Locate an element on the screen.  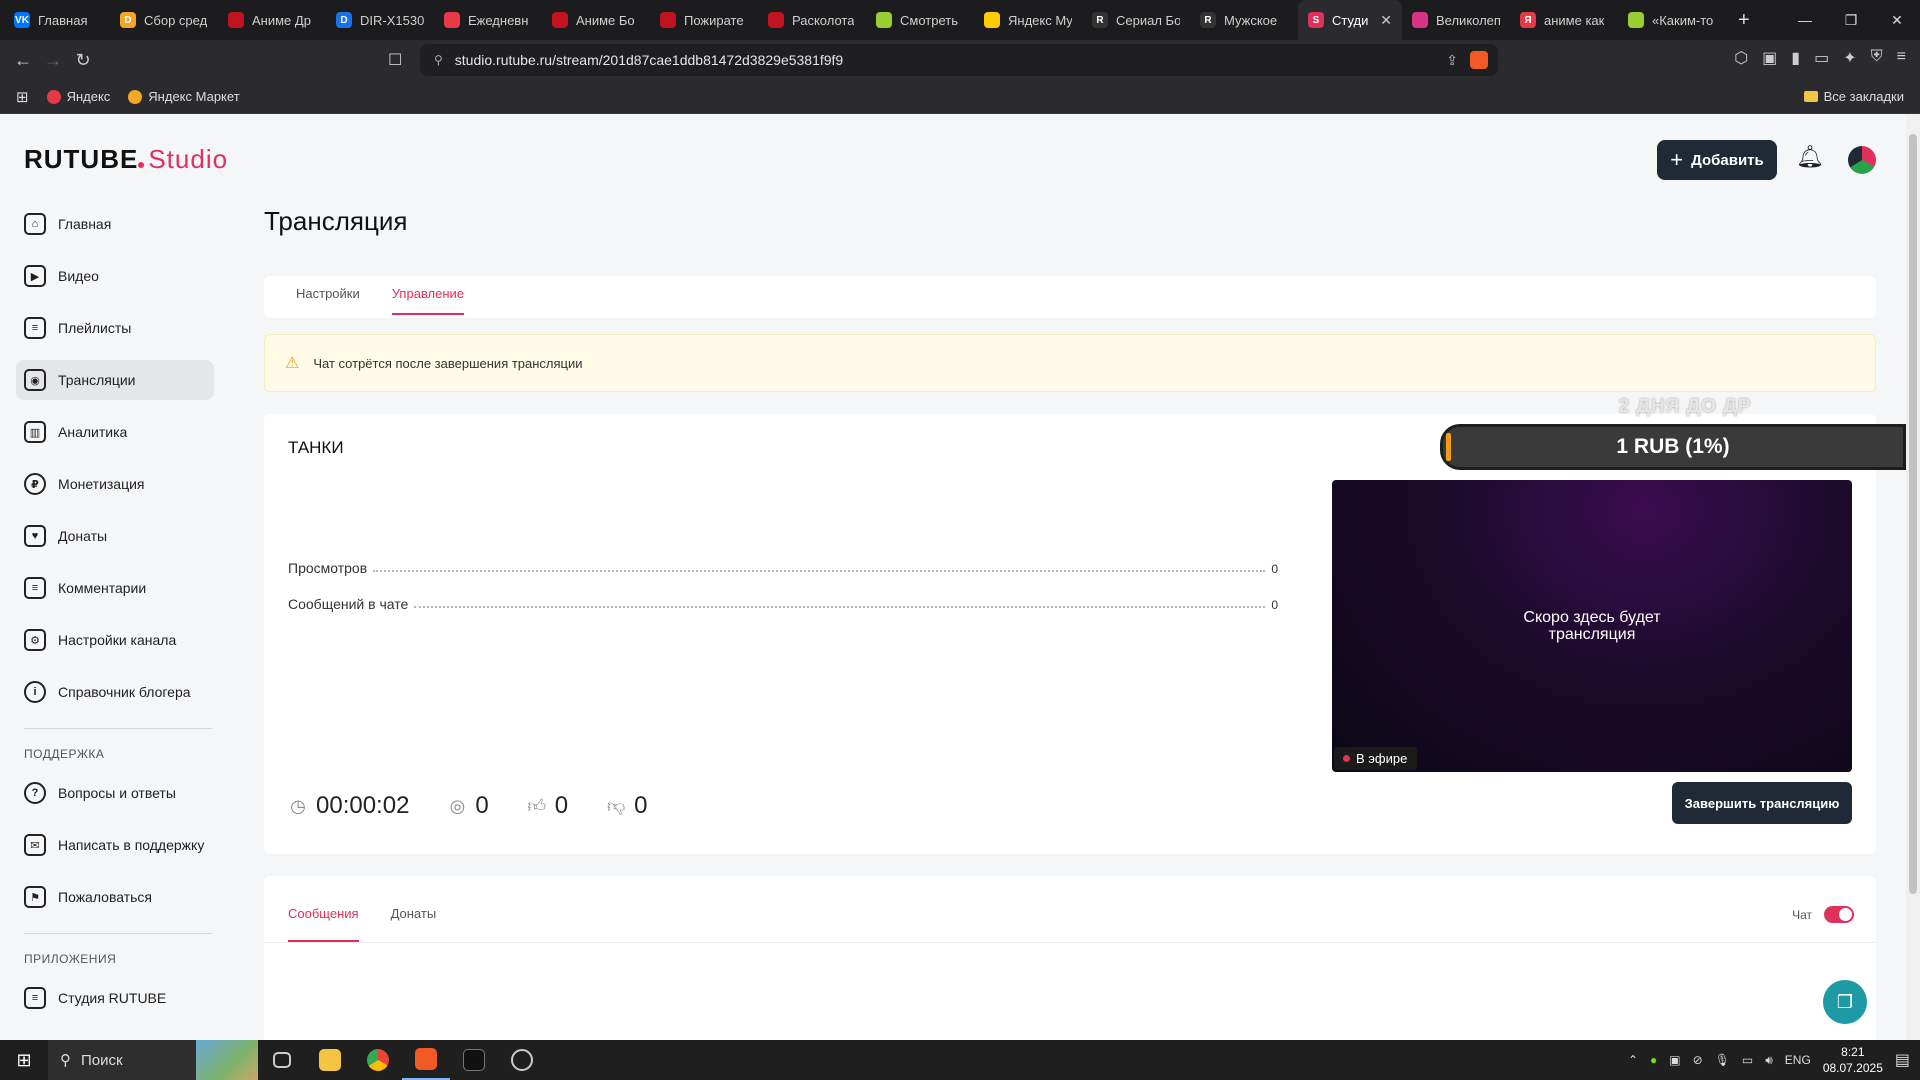
search-highlight-image is located at coordinates (226, 1060).